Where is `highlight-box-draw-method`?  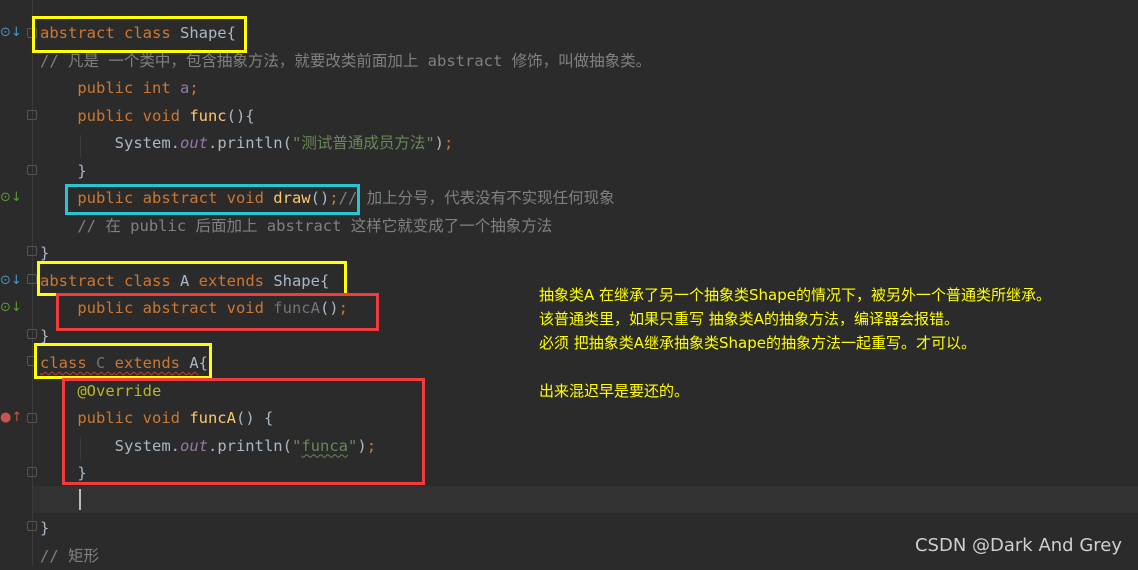 highlight-box-draw-method is located at coordinates (212, 199).